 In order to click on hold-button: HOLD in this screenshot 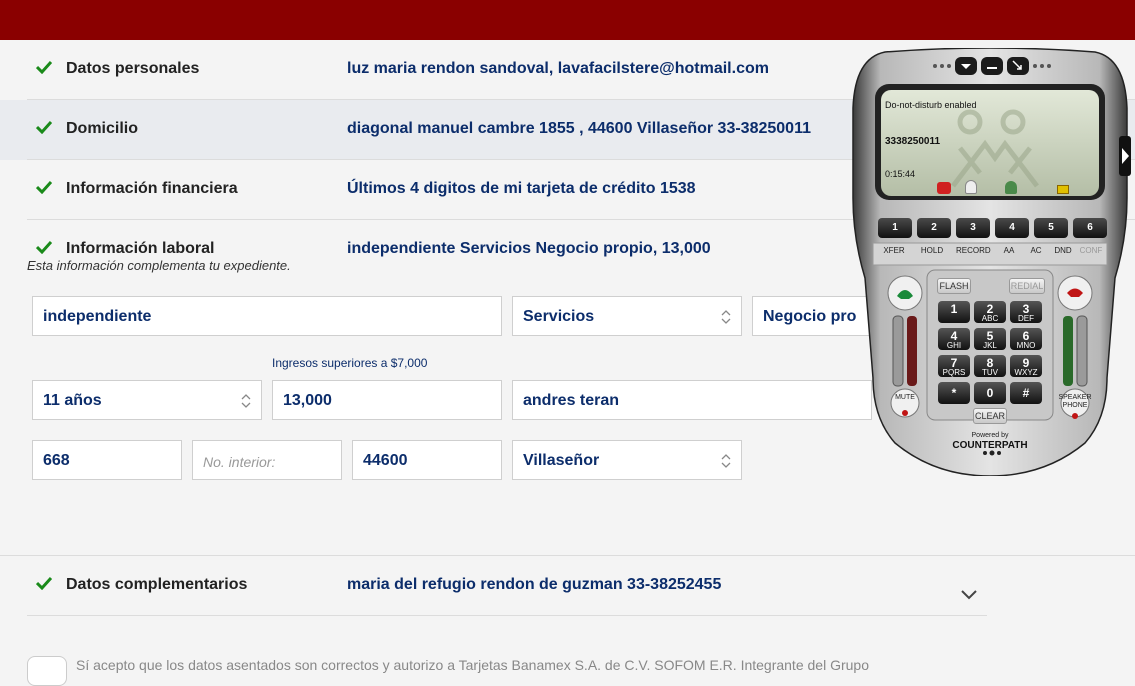, I will do `click(932, 250)`.